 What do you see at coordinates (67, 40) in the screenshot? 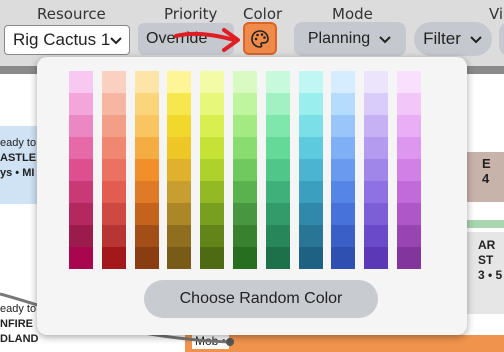
I see `resource-select: Rig Cactus 1` at bounding box center [67, 40].